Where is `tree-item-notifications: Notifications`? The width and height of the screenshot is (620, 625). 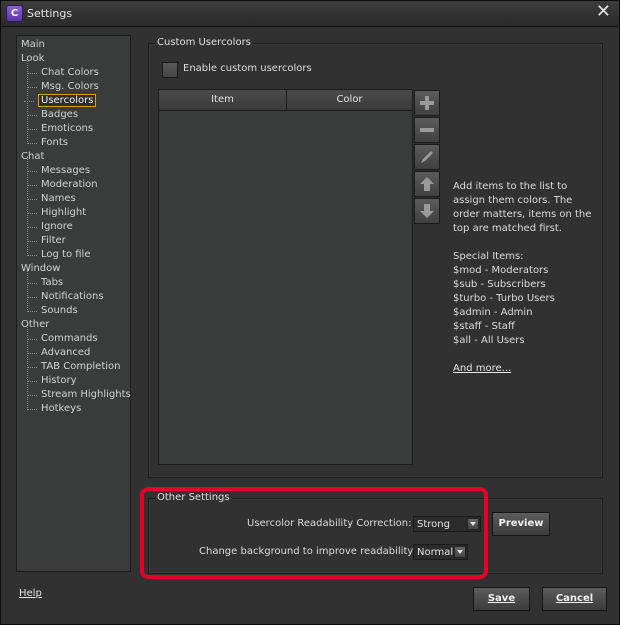
tree-item-notifications: Notifications is located at coordinates (65, 297).